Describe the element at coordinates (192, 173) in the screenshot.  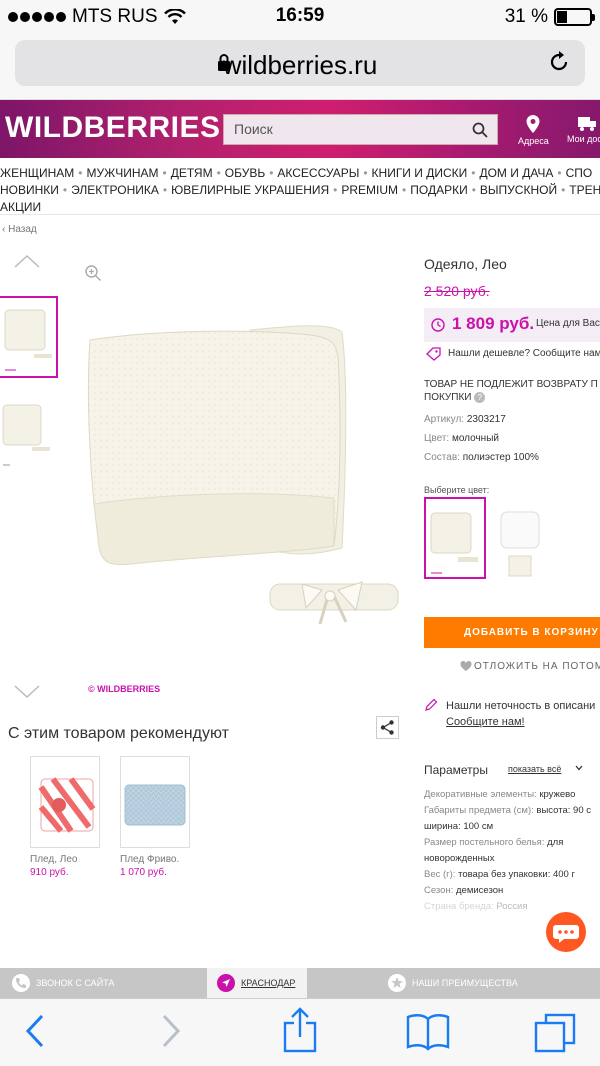
I see `nav-item: ДЕТЯМ` at that location.